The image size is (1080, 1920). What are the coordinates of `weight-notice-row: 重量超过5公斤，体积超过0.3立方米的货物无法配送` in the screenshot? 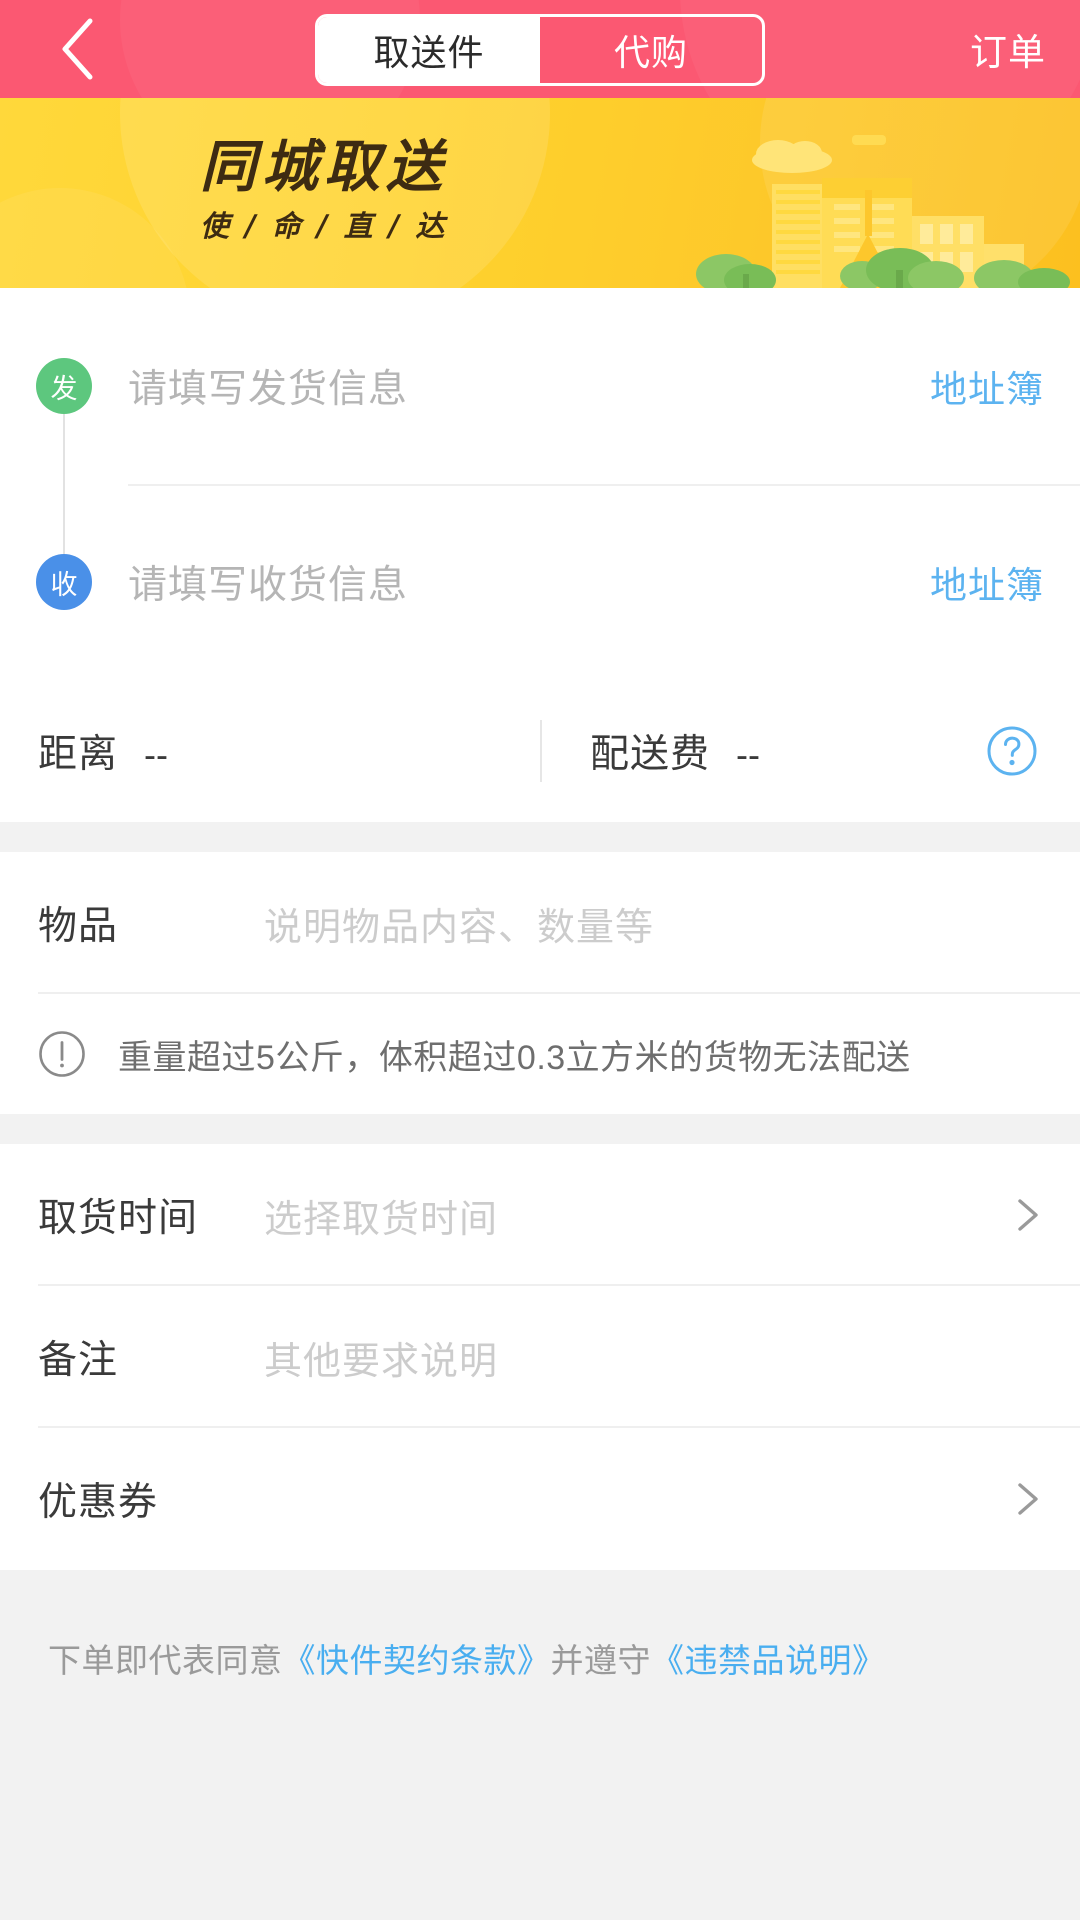 It's located at (540, 1054).